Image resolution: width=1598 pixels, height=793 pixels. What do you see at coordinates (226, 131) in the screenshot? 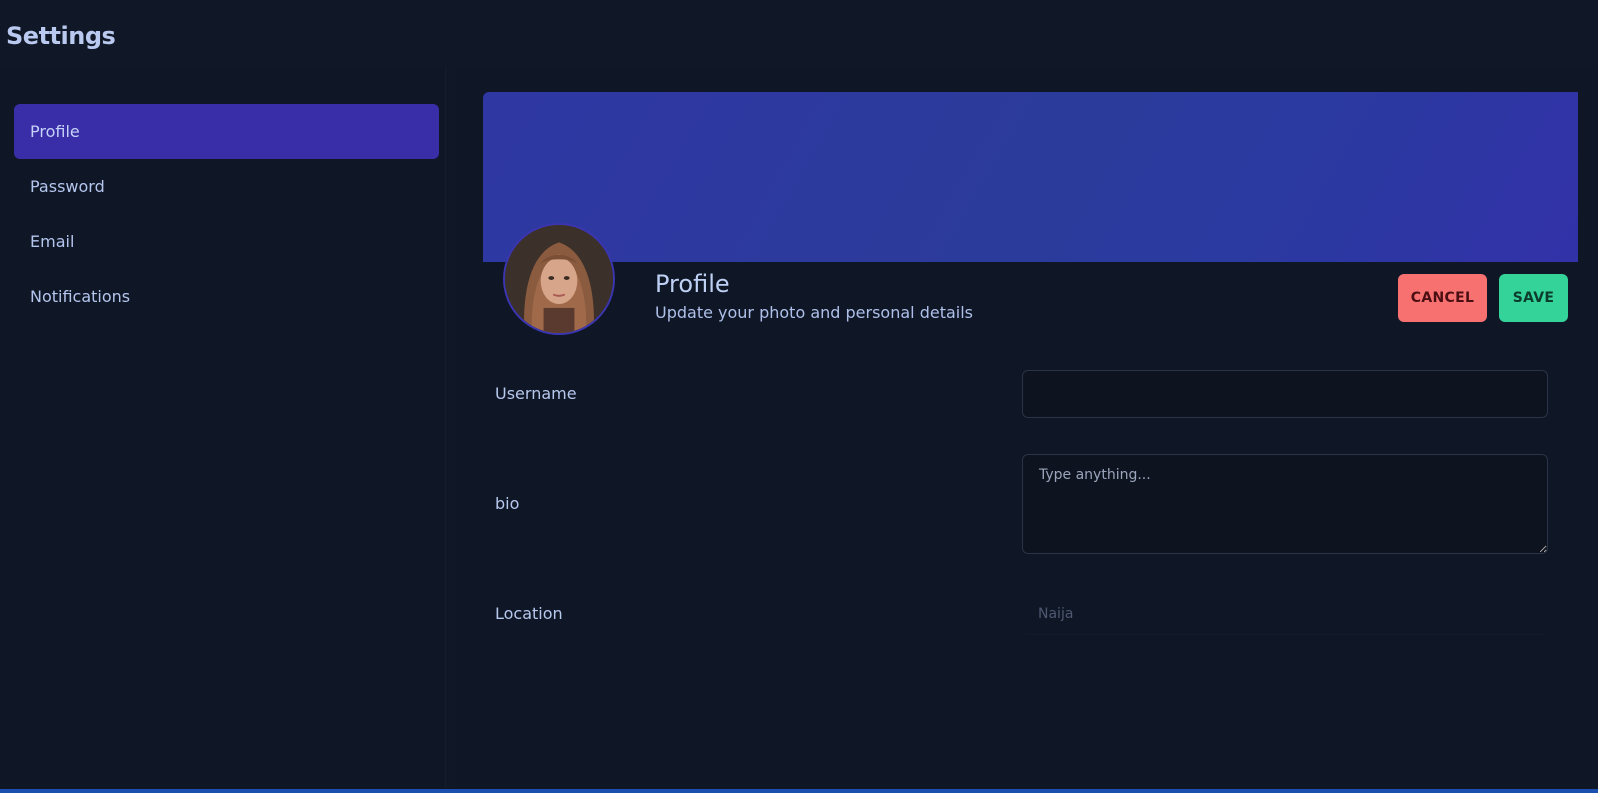
I see `sidebar-item-profile: Profile` at bounding box center [226, 131].